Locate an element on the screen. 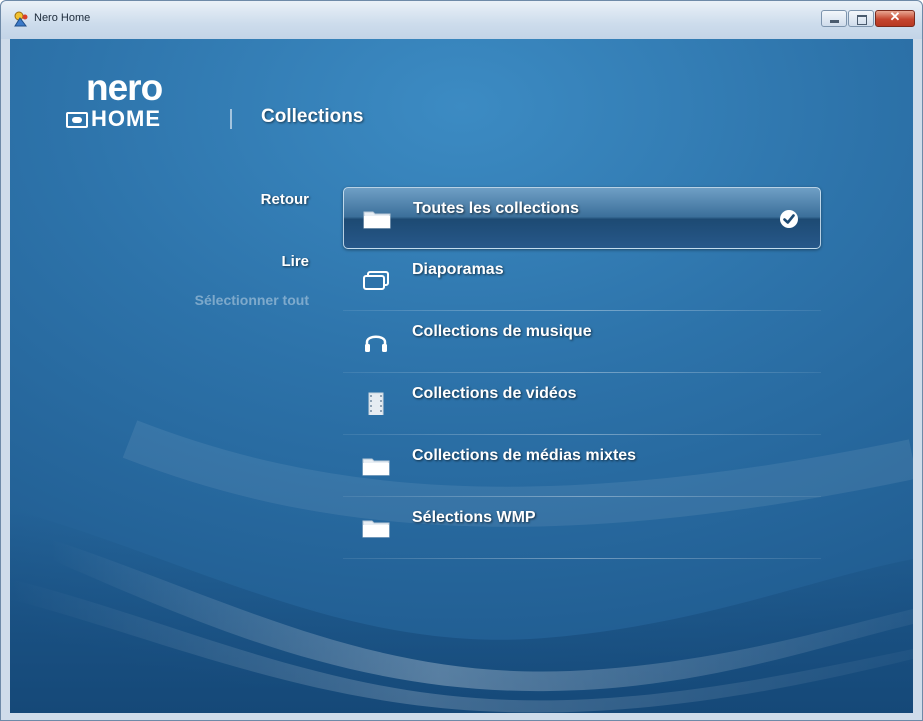 This screenshot has width=923, height=721. maximize-icon is located at coordinates (862, 20).